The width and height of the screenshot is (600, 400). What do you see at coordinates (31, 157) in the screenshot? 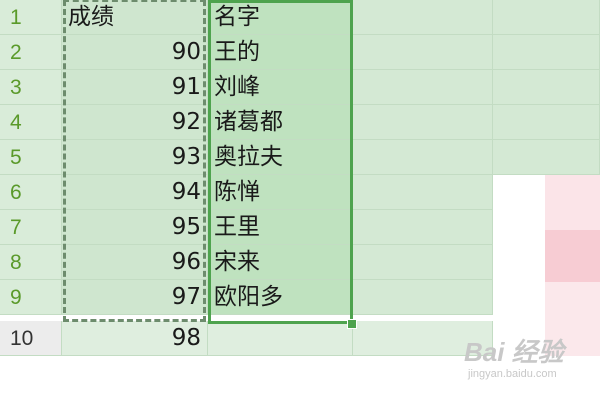
I see `row-header: 5` at bounding box center [31, 157].